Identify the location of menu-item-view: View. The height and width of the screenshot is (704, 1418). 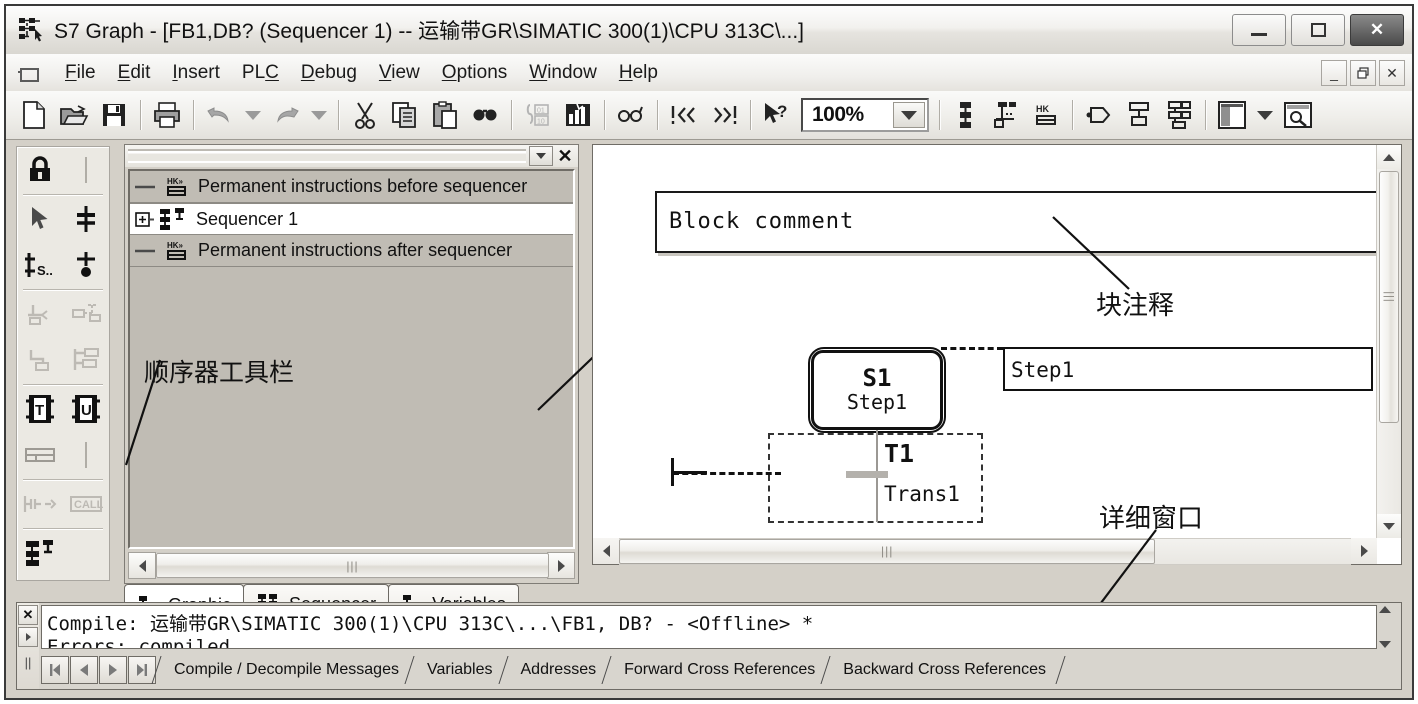
(399, 73).